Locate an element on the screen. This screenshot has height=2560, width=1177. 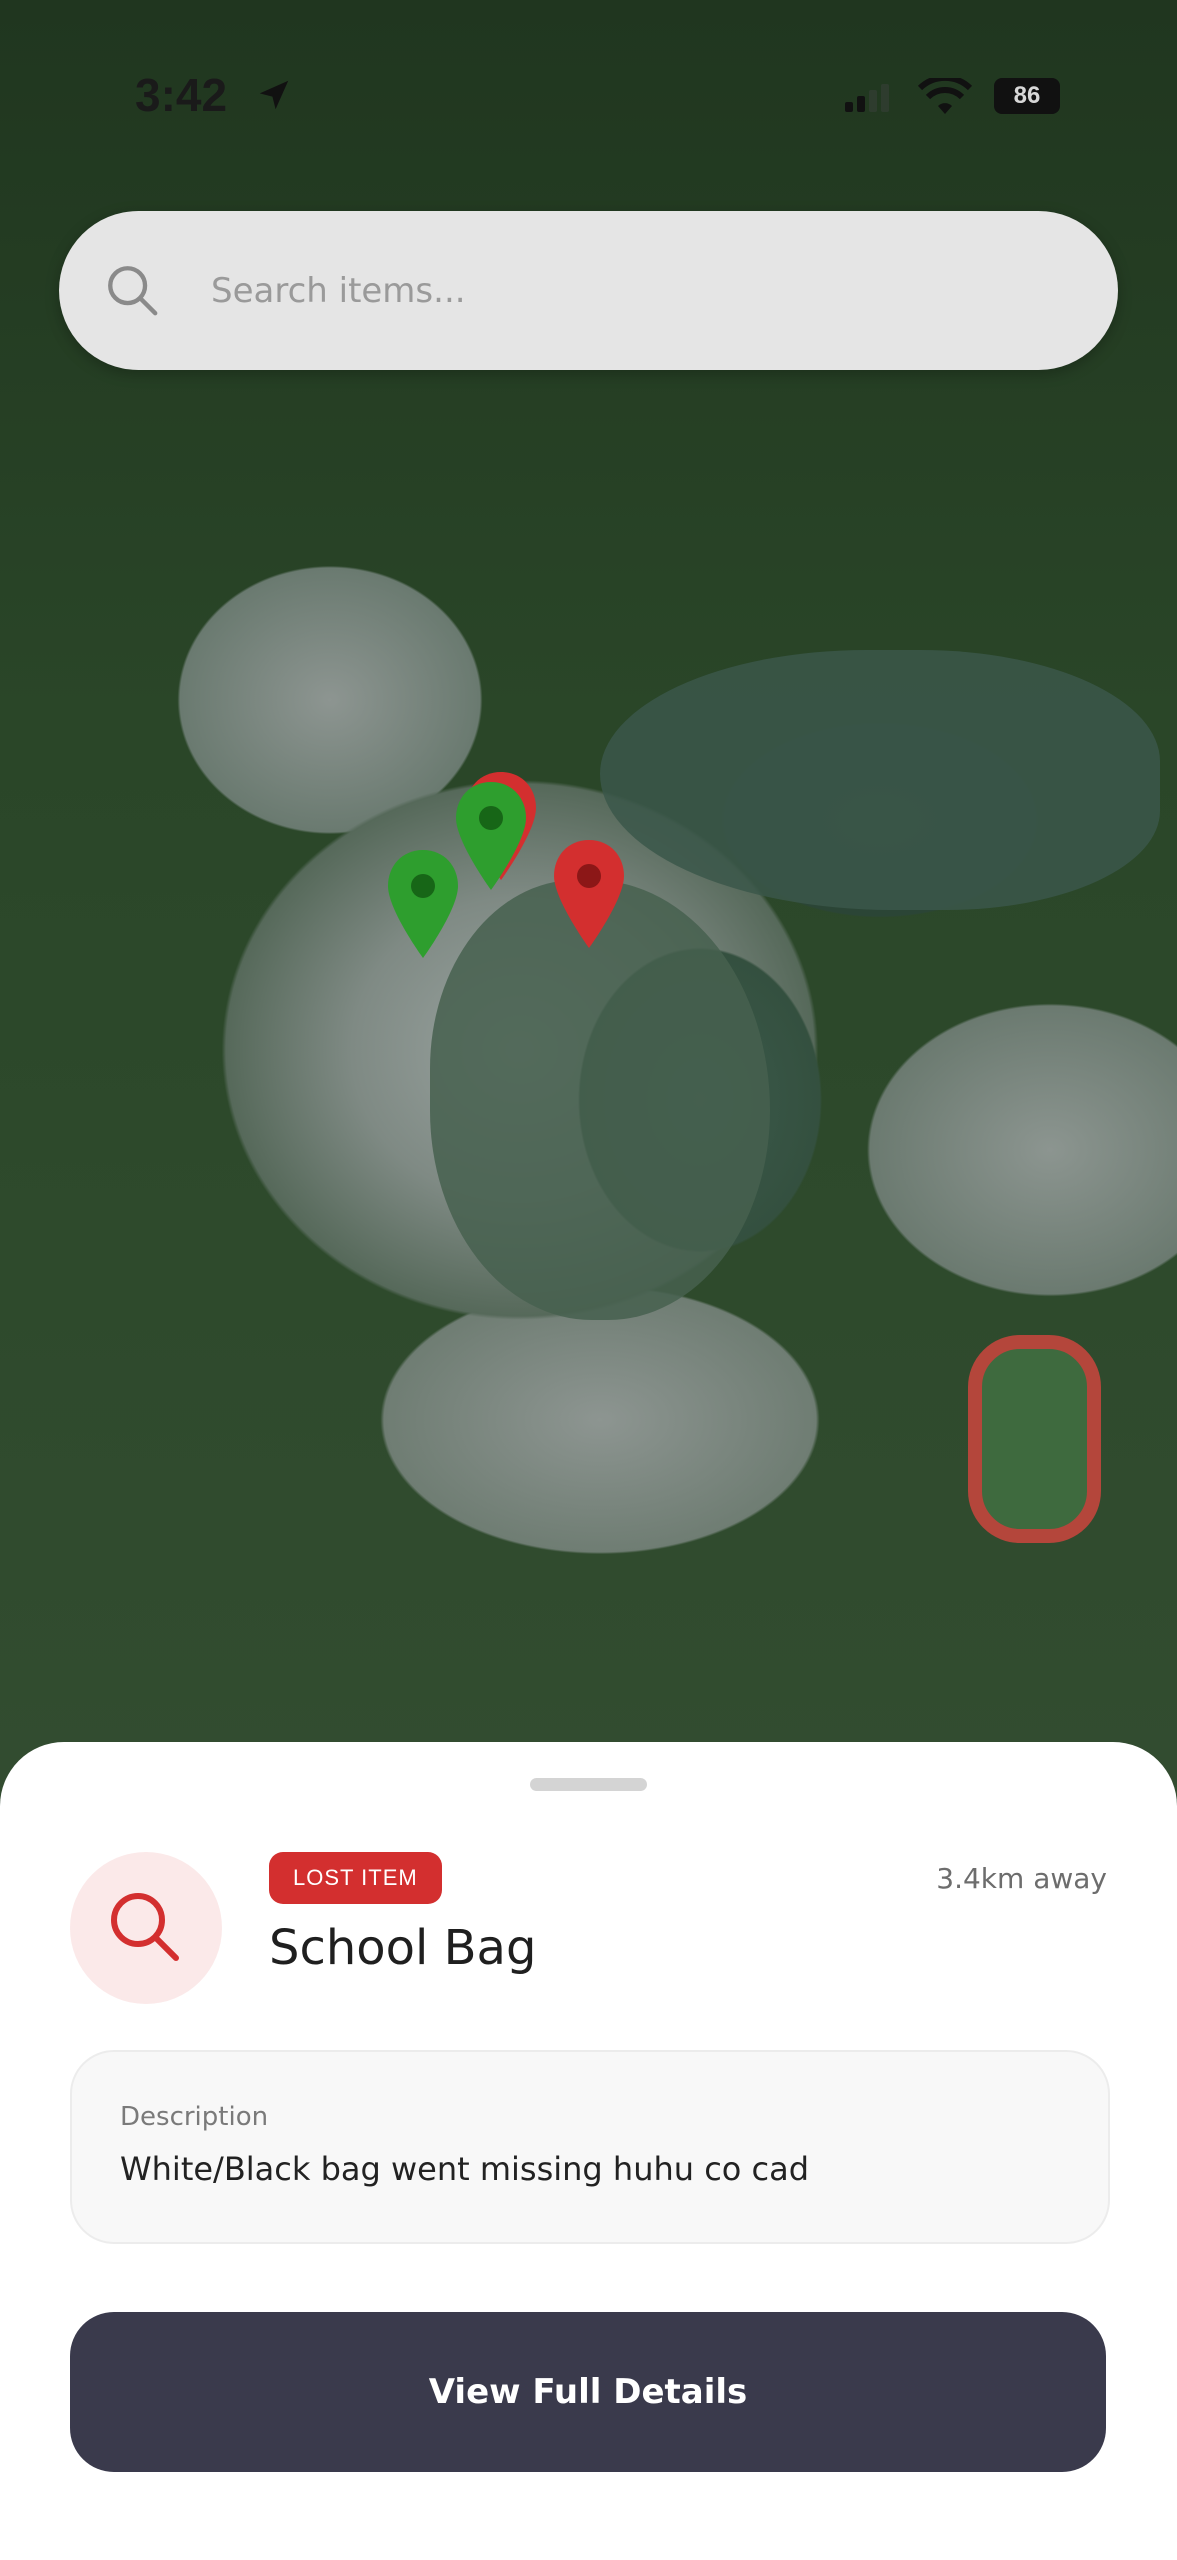
battery-indicator: 86 is located at coordinates (1027, 96).